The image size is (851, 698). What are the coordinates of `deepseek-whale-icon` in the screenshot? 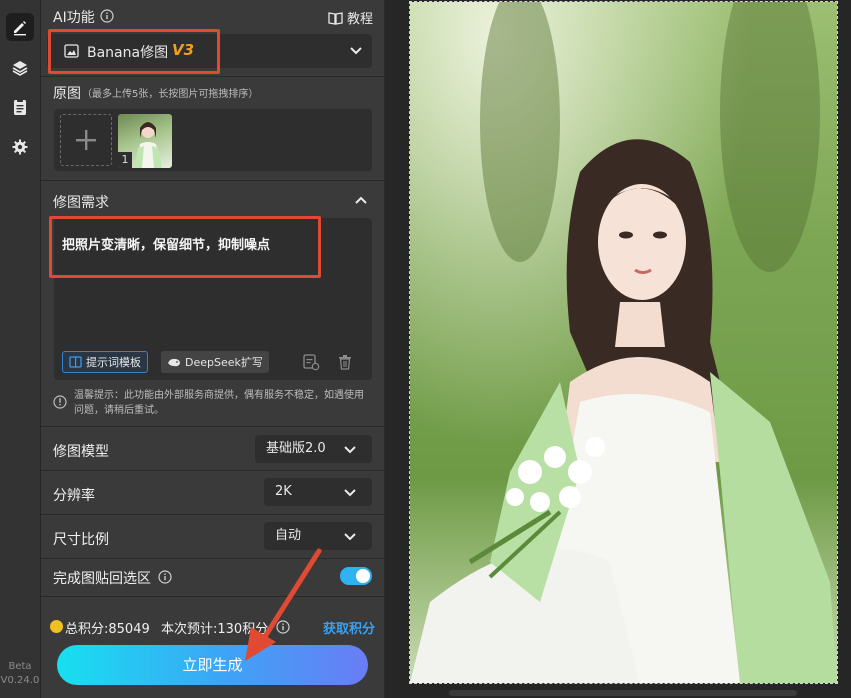 It's located at (174, 362).